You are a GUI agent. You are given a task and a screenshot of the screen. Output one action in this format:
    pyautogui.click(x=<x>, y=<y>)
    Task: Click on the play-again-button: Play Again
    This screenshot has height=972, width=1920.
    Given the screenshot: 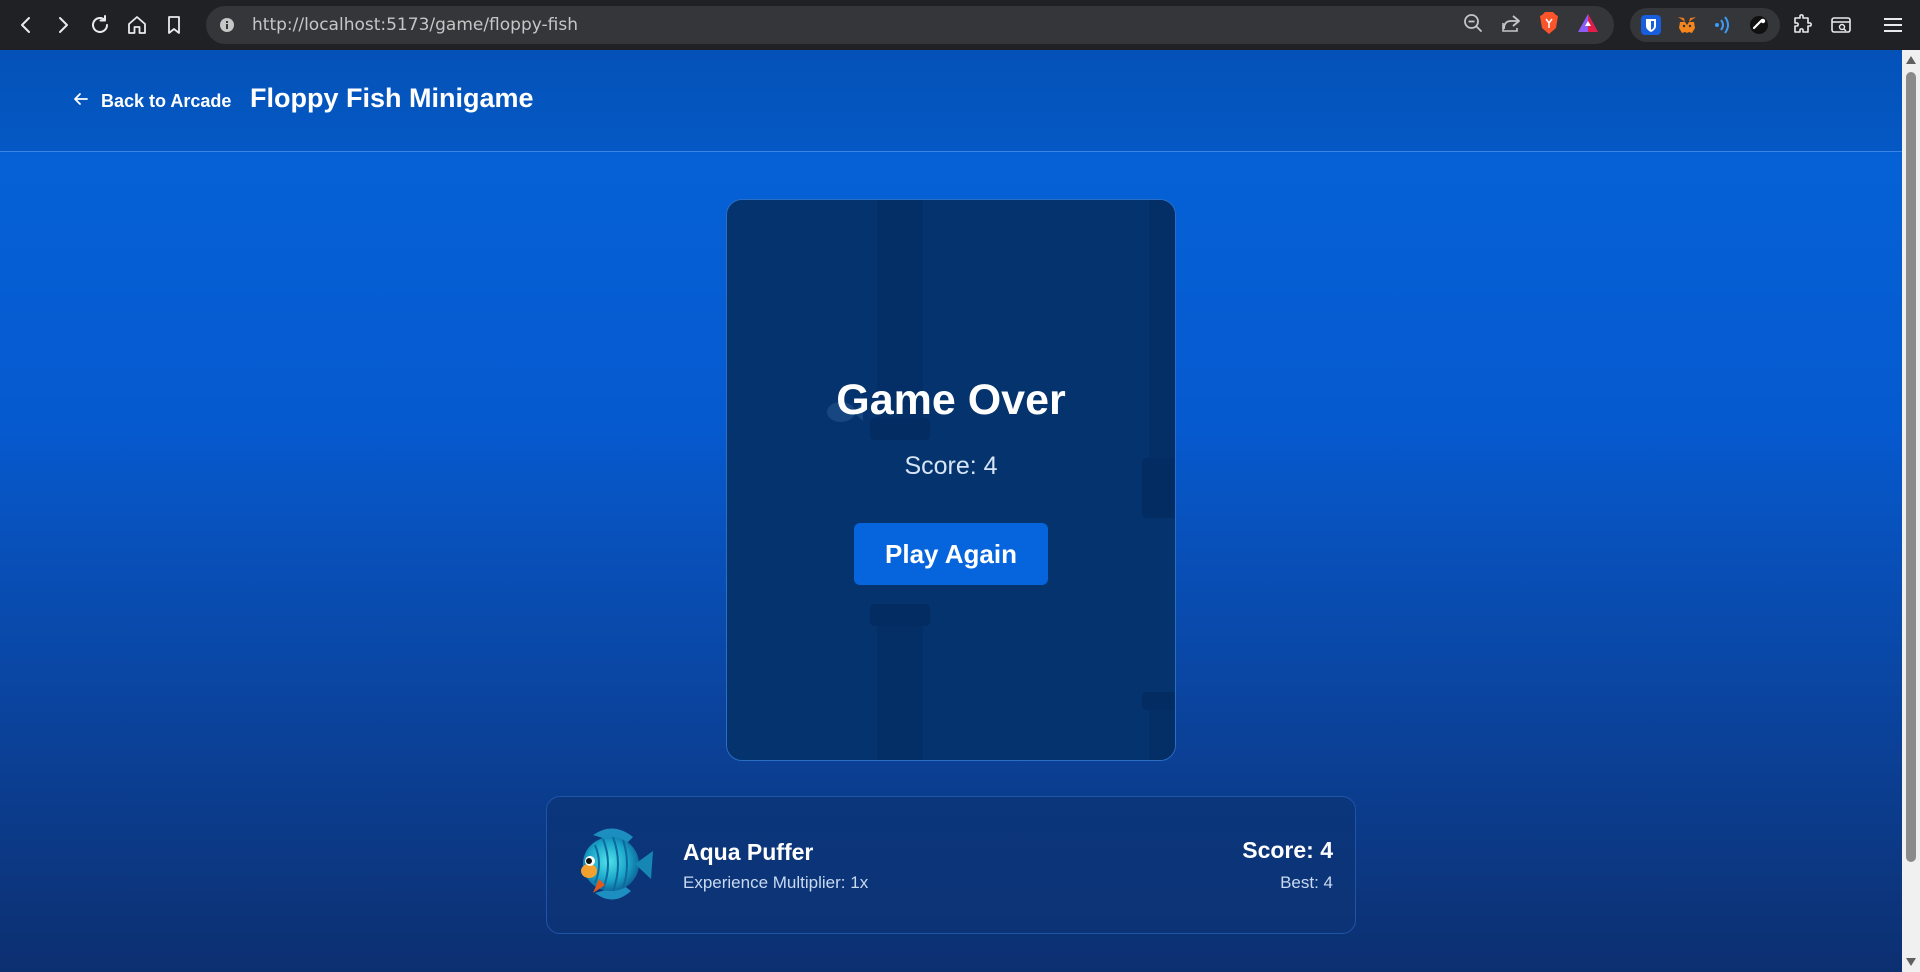 What is the action you would take?
    pyautogui.click(x=951, y=554)
    